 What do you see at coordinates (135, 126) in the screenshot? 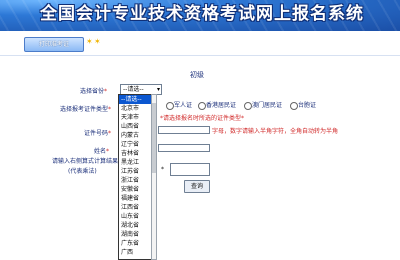
I see `province-option: 山西省` at bounding box center [135, 126].